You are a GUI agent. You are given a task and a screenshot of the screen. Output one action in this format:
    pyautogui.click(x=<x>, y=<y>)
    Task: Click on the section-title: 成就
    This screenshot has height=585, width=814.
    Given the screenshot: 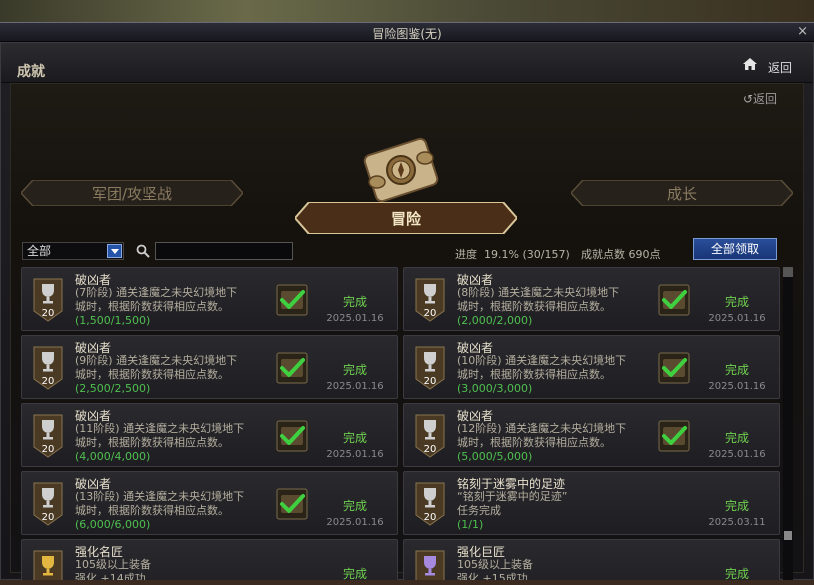 What is the action you would take?
    pyautogui.click(x=31, y=72)
    